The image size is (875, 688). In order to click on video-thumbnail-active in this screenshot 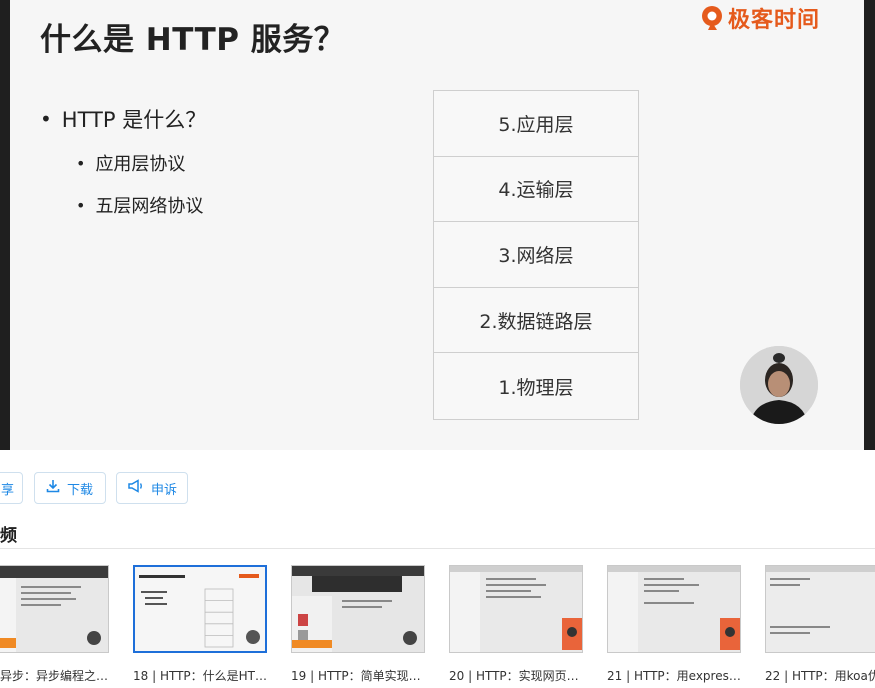, I will do `click(200, 609)`.